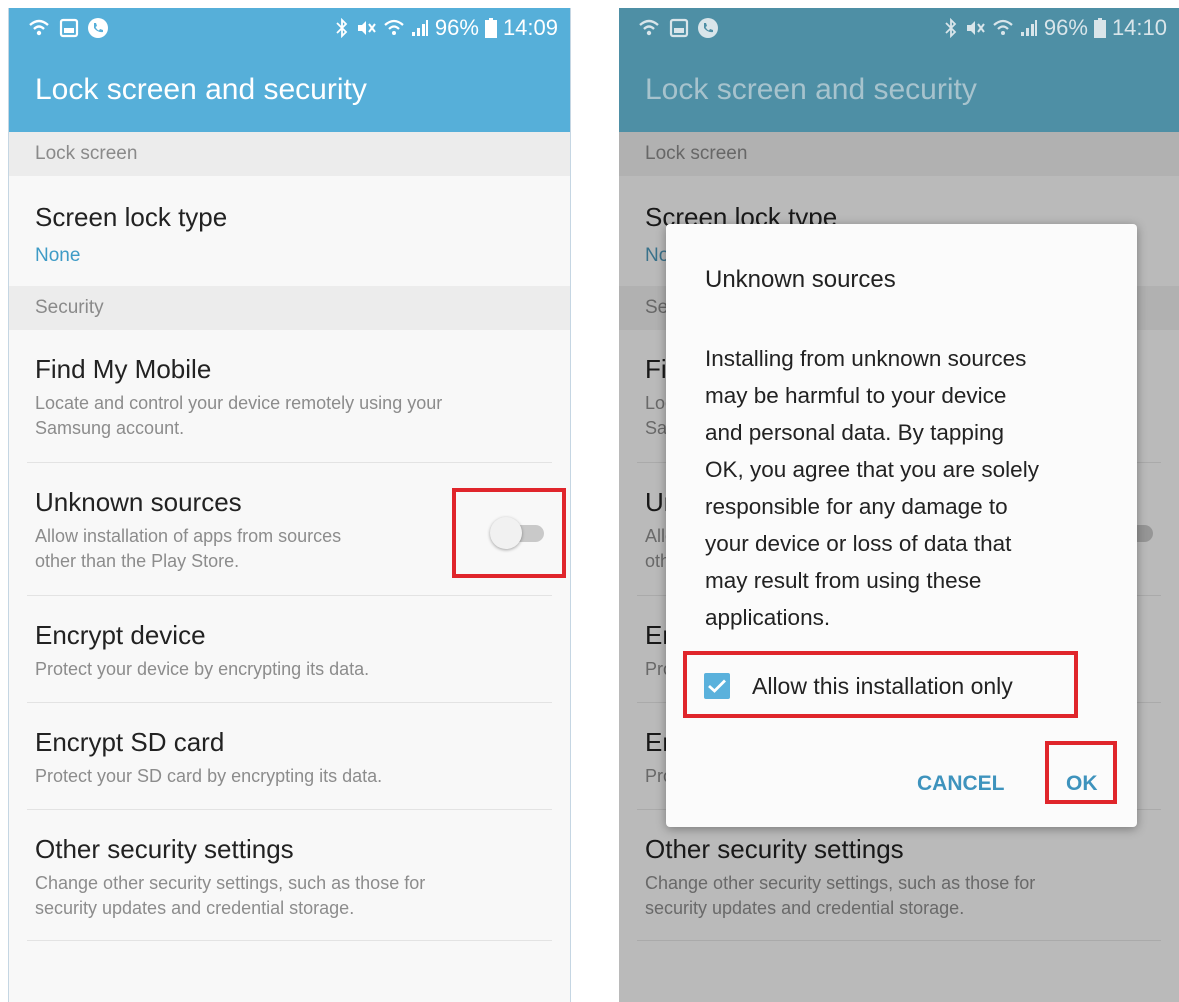 The height and width of the screenshot is (1002, 1179). I want to click on dialog-message-line: Installing from unknown sources, so click(866, 358).